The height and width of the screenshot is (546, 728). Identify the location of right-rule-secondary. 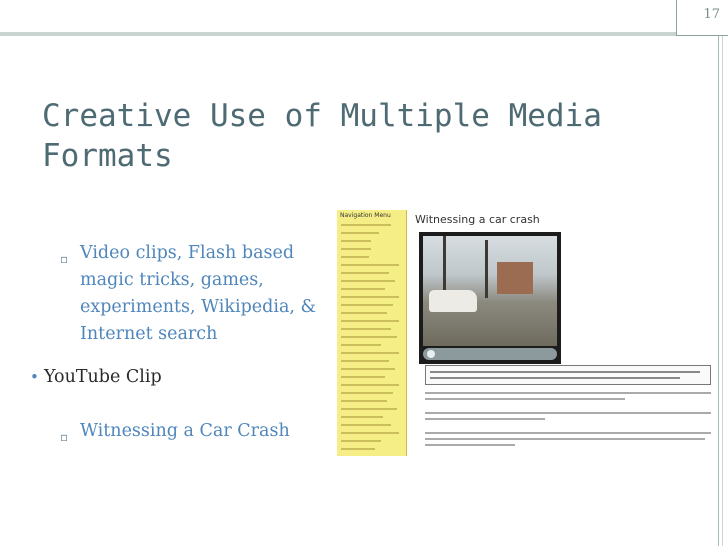
(722, 291).